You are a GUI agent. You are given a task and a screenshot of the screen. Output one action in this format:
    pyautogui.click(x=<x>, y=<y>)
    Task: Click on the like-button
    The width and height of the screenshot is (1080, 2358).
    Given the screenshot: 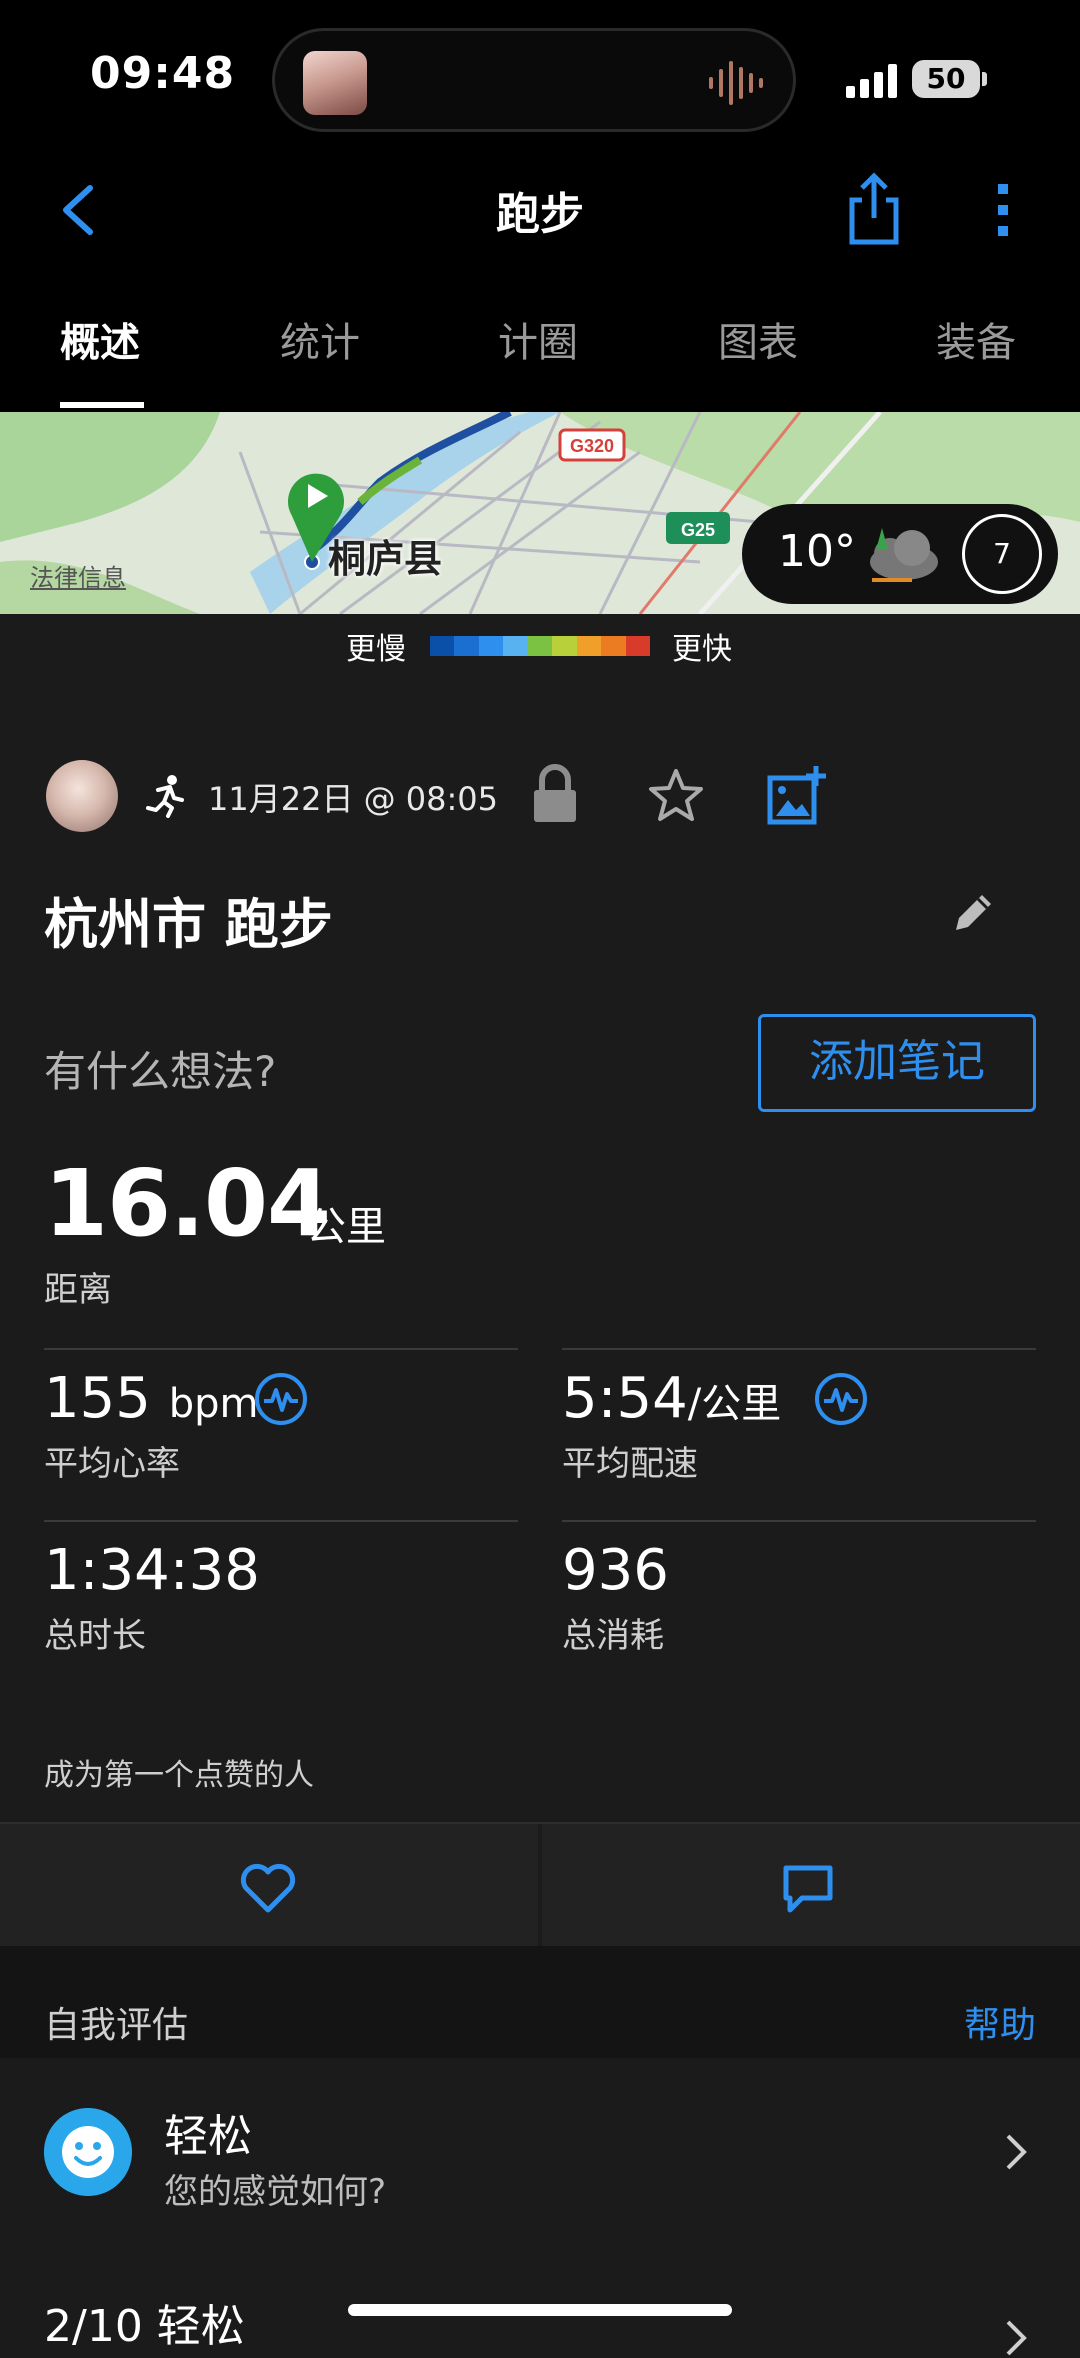 What is the action you would take?
    pyautogui.click(x=269, y=1886)
    